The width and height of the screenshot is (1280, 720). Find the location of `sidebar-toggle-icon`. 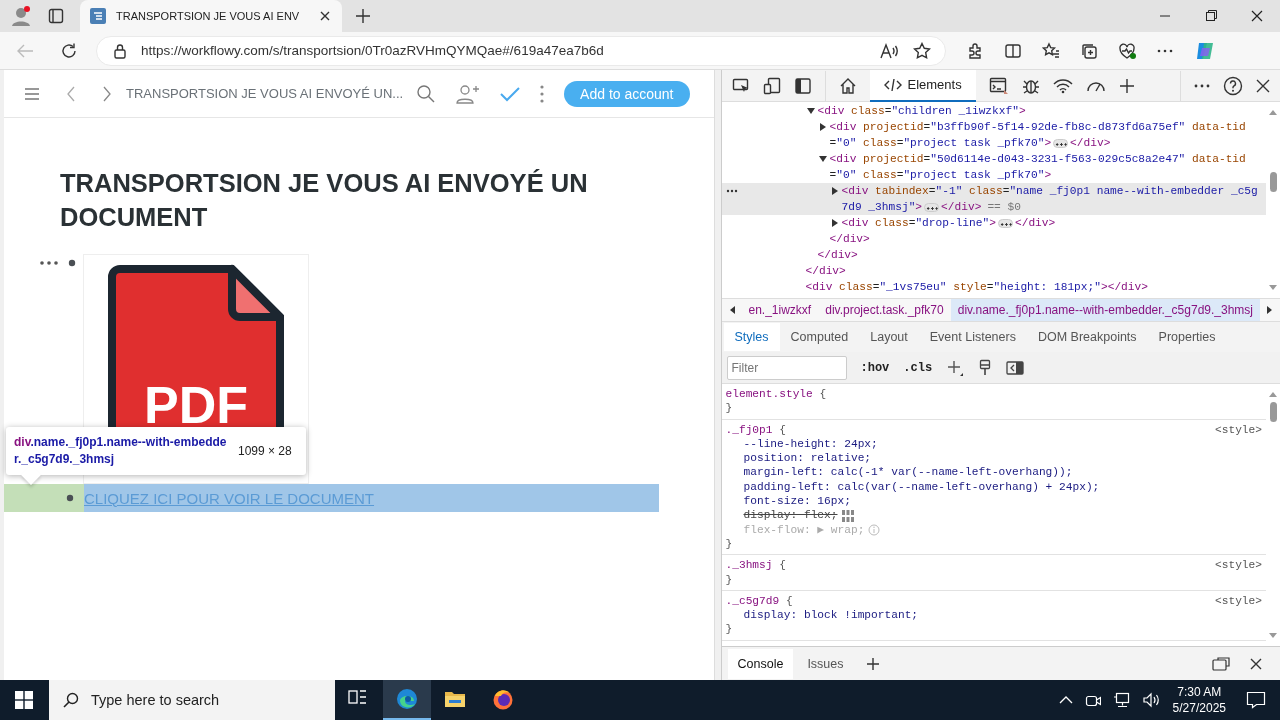

sidebar-toggle-icon is located at coordinates (1015, 367).